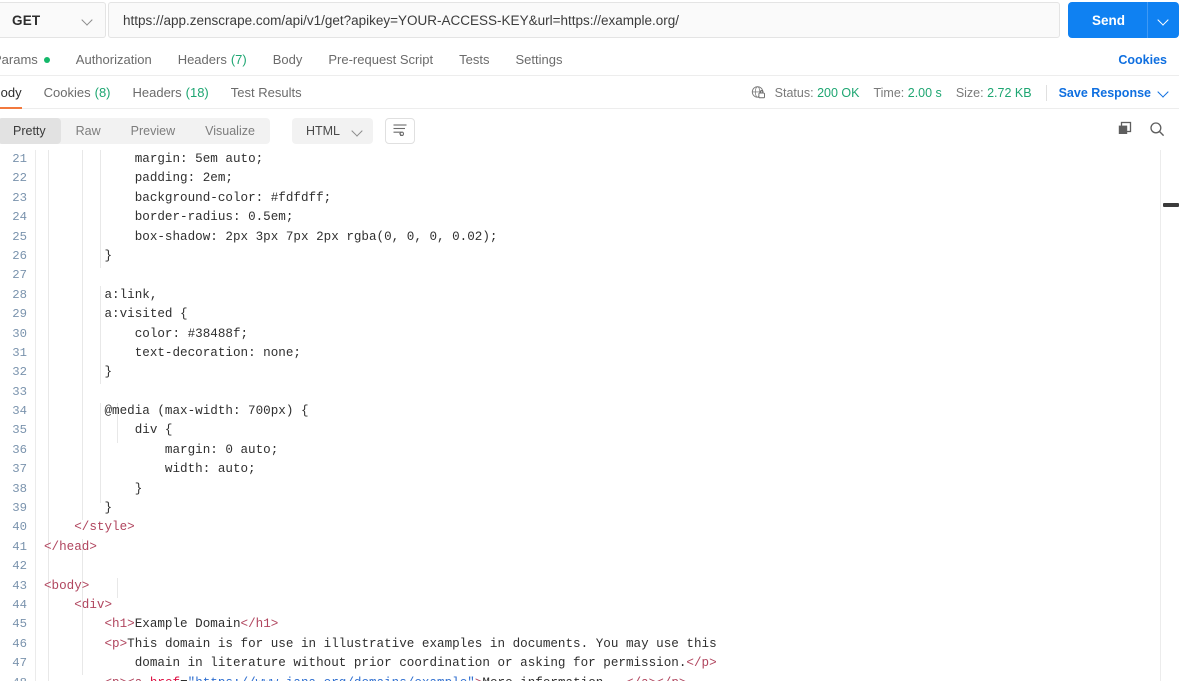  What do you see at coordinates (322, 131) in the screenshot?
I see `response-format-label: HTML` at bounding box center [322, 131].